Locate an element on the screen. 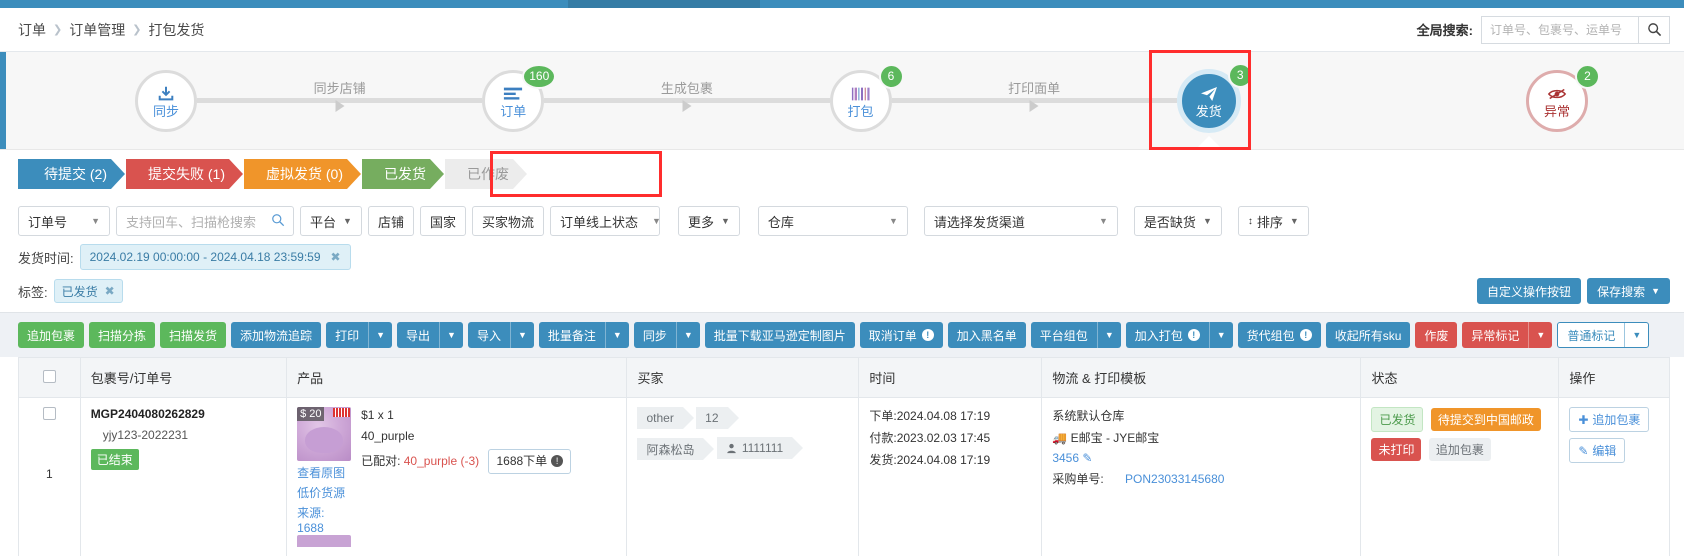  cell-product: $ 20 查看原图 低价货源 来源: 1688 $1 x 1 40_purple is located at coordinates (457, 476).